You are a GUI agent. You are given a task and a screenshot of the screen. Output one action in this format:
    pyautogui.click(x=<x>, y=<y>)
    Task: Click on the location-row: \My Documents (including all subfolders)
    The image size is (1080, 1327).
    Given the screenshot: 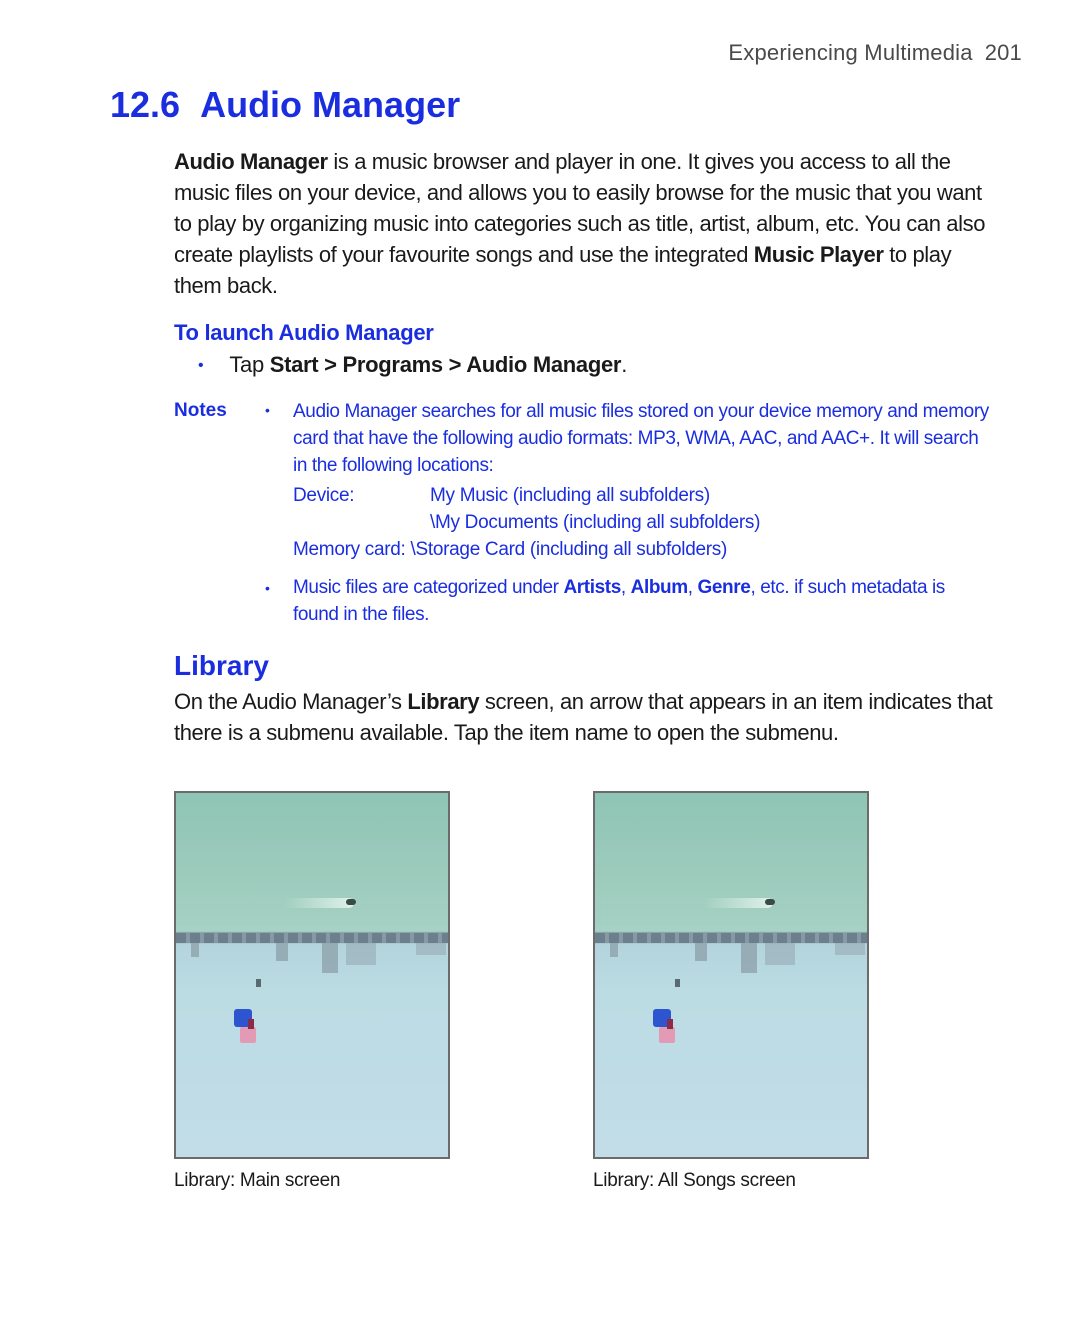 What is the action you would take?
    pyautogui.click(x=526, y=523)
    